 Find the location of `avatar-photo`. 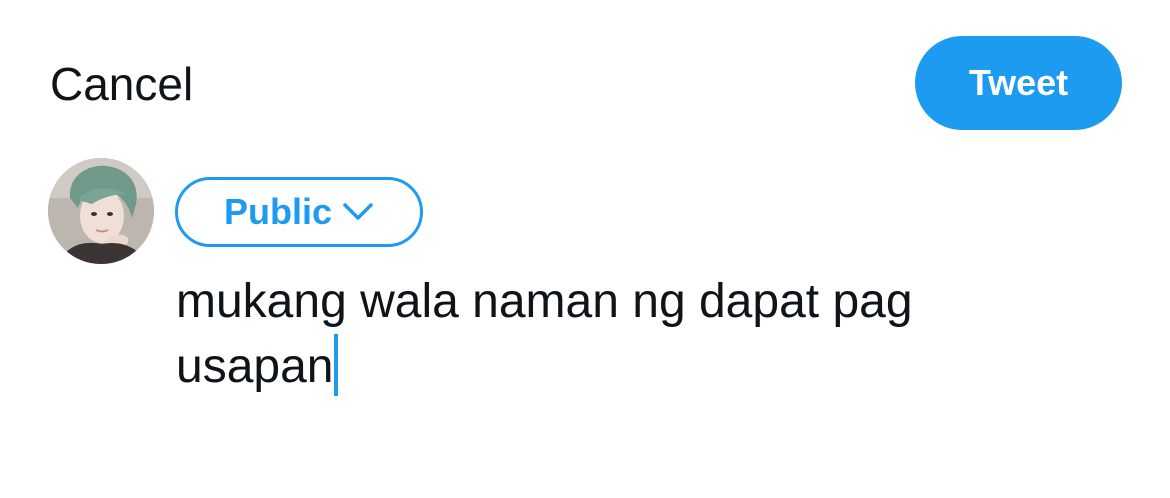

avatar-photo is located at coordinates (101, 211).